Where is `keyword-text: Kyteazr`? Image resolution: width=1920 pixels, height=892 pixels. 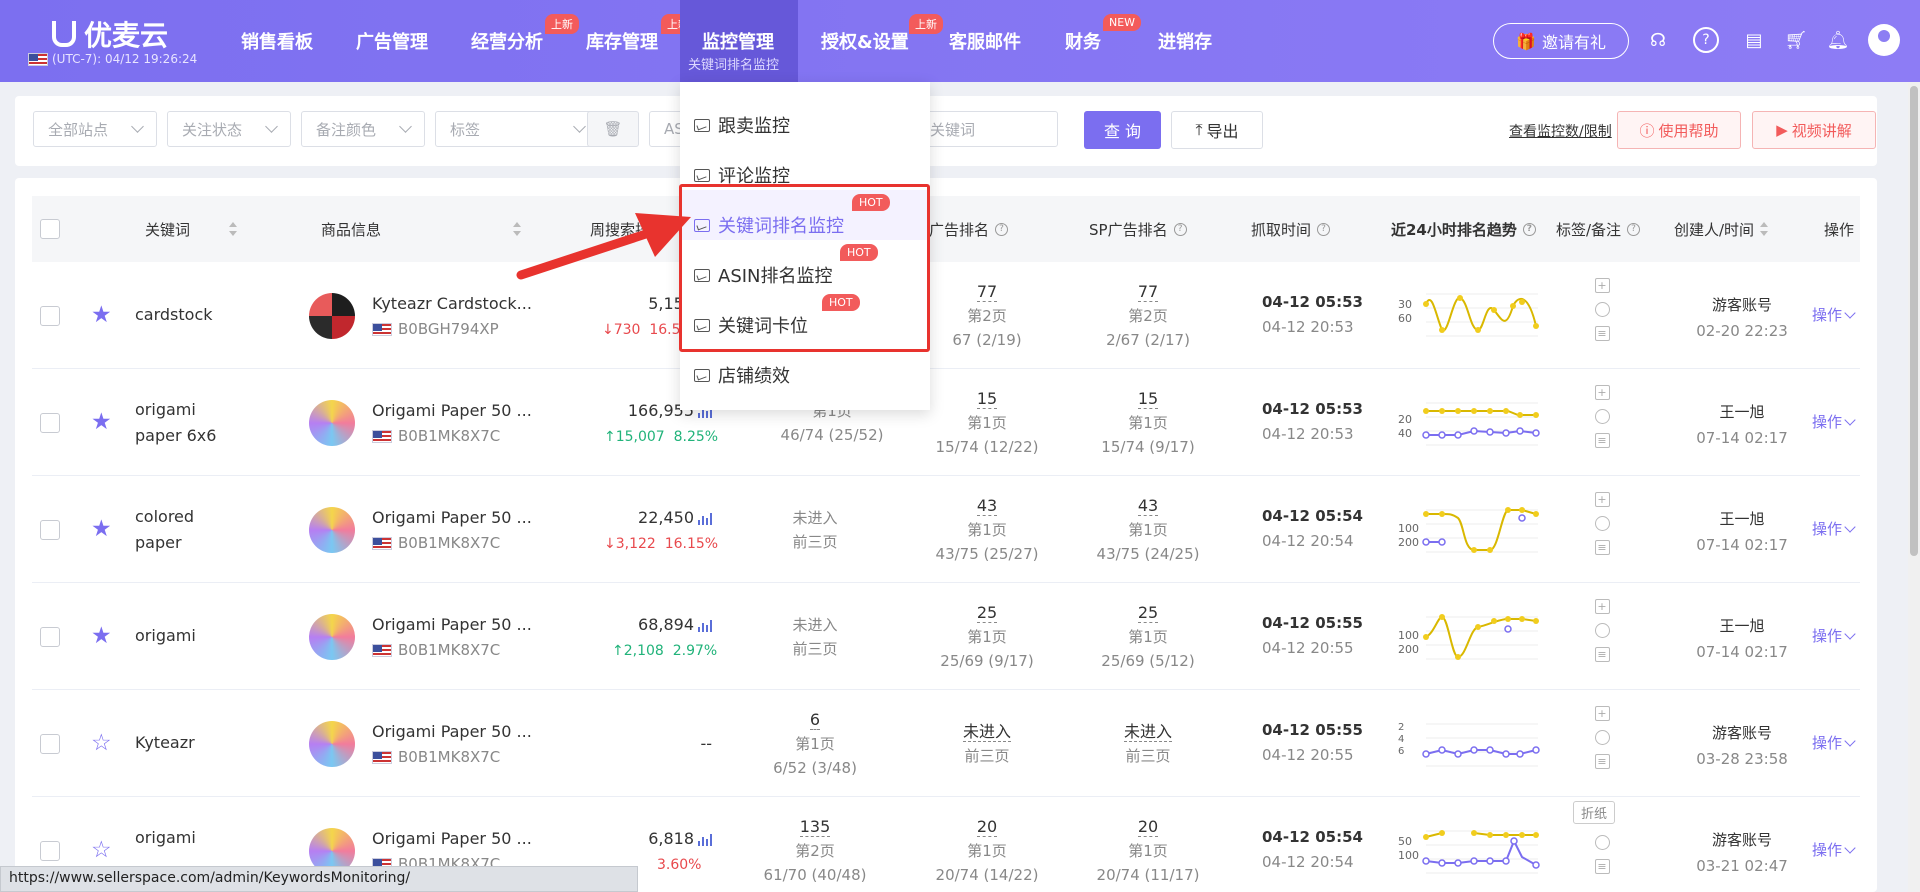 keyword-text: Kyteazr is located at coordinates (165, 743).